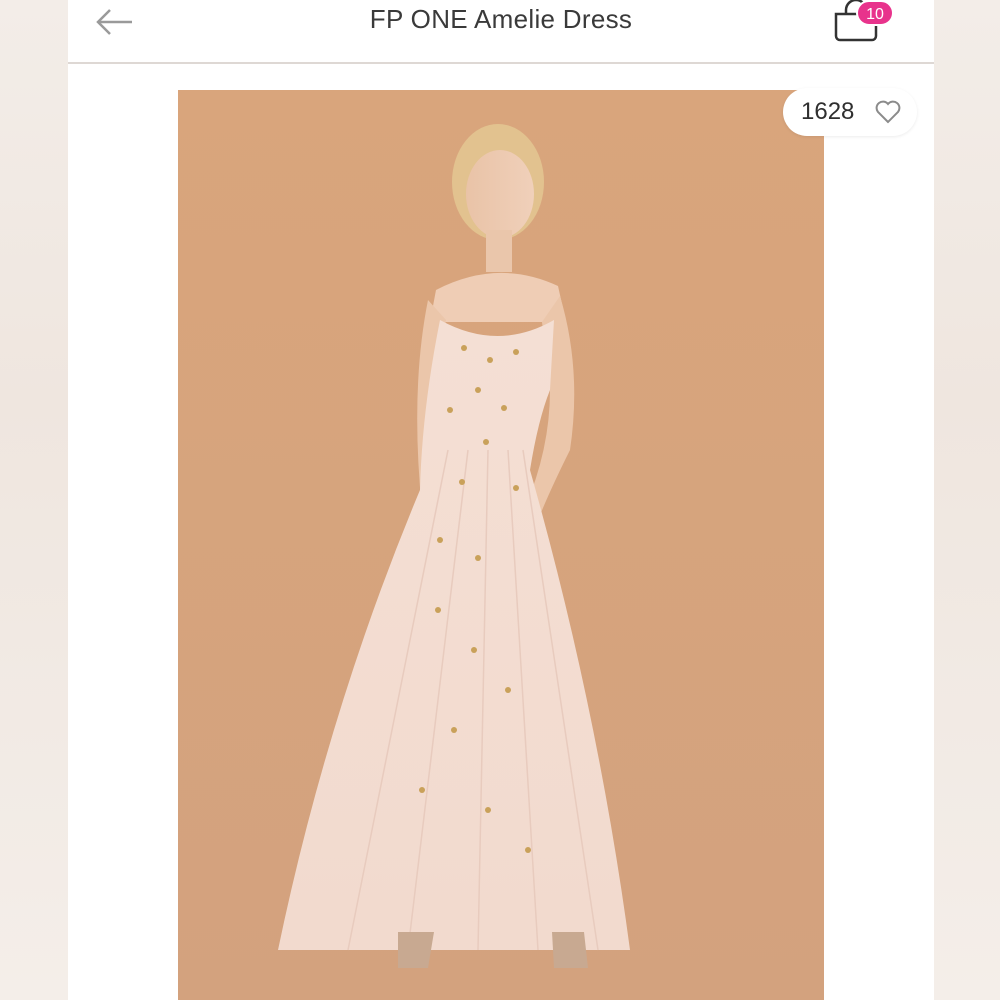 This screenshot has width=1000, height=1000. I want to click on like-button: 1628, so click(850, 112).